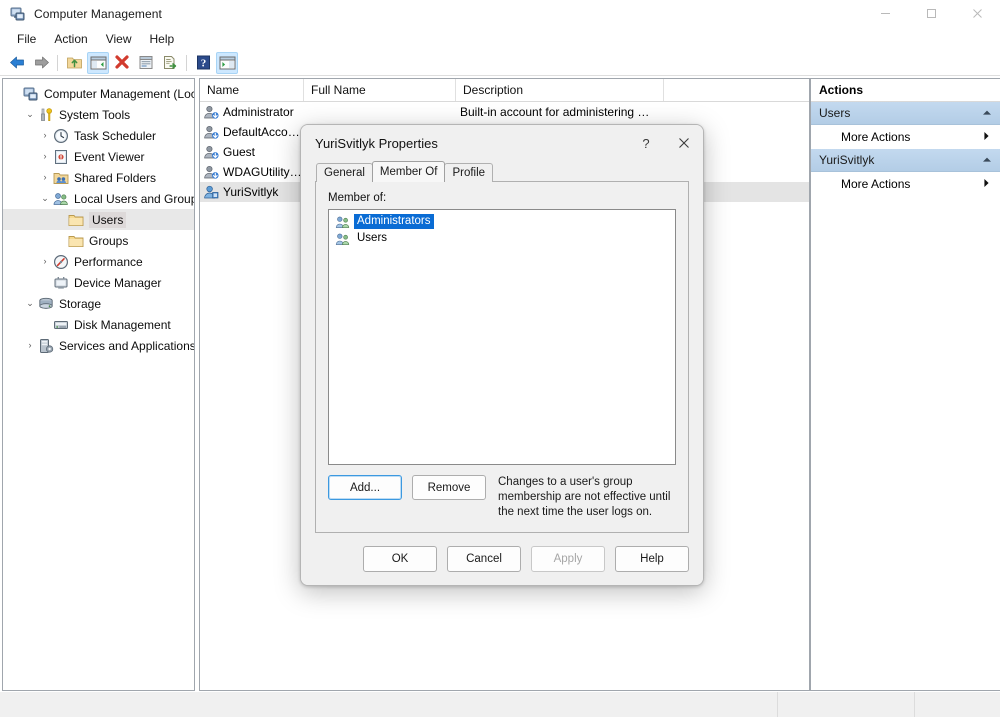  Describe the element at coordinates (57, 62) in the screenshot. I see `toolbar-separator` at that location.